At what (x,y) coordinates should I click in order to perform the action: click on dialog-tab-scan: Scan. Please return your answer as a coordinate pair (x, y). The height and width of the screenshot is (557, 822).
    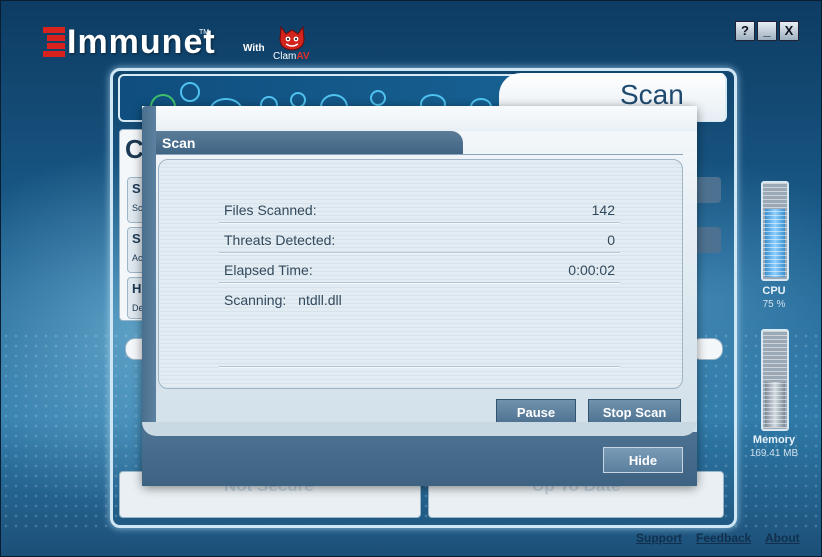
    Looking at the image, I should click on (309, 143).